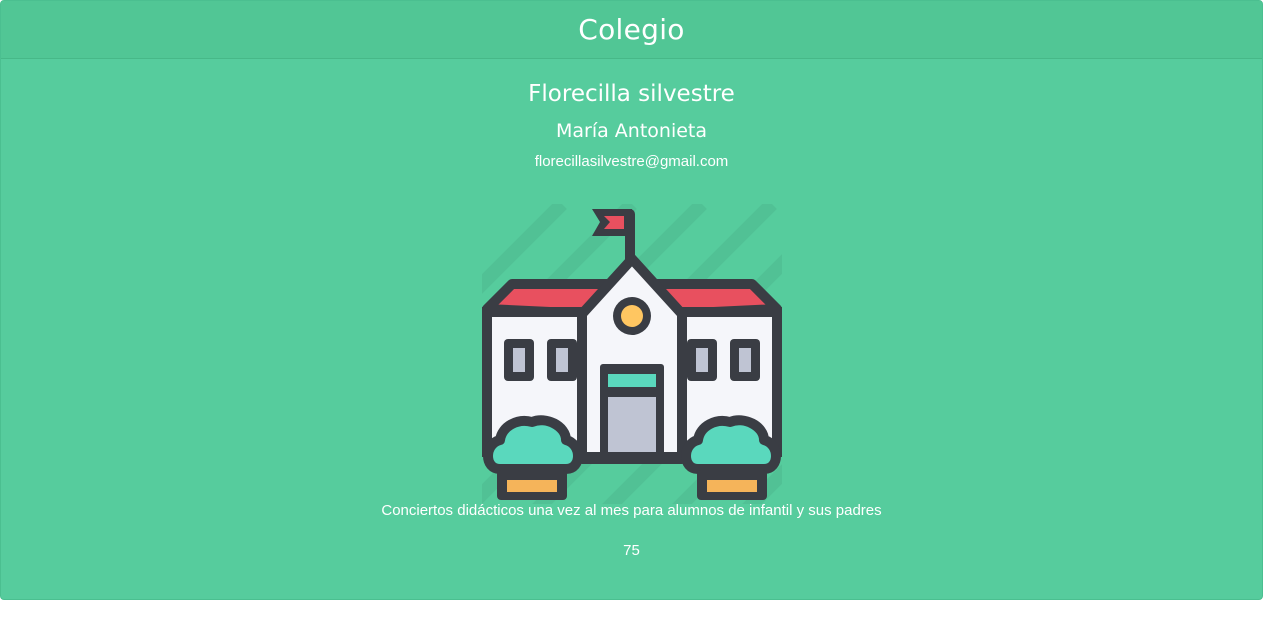 Image resolution: width=1263 pixels, height=617 pixels. Describe the element at coordinates (631, 550) in the screenshot. I see `count-text: 75` at that location.